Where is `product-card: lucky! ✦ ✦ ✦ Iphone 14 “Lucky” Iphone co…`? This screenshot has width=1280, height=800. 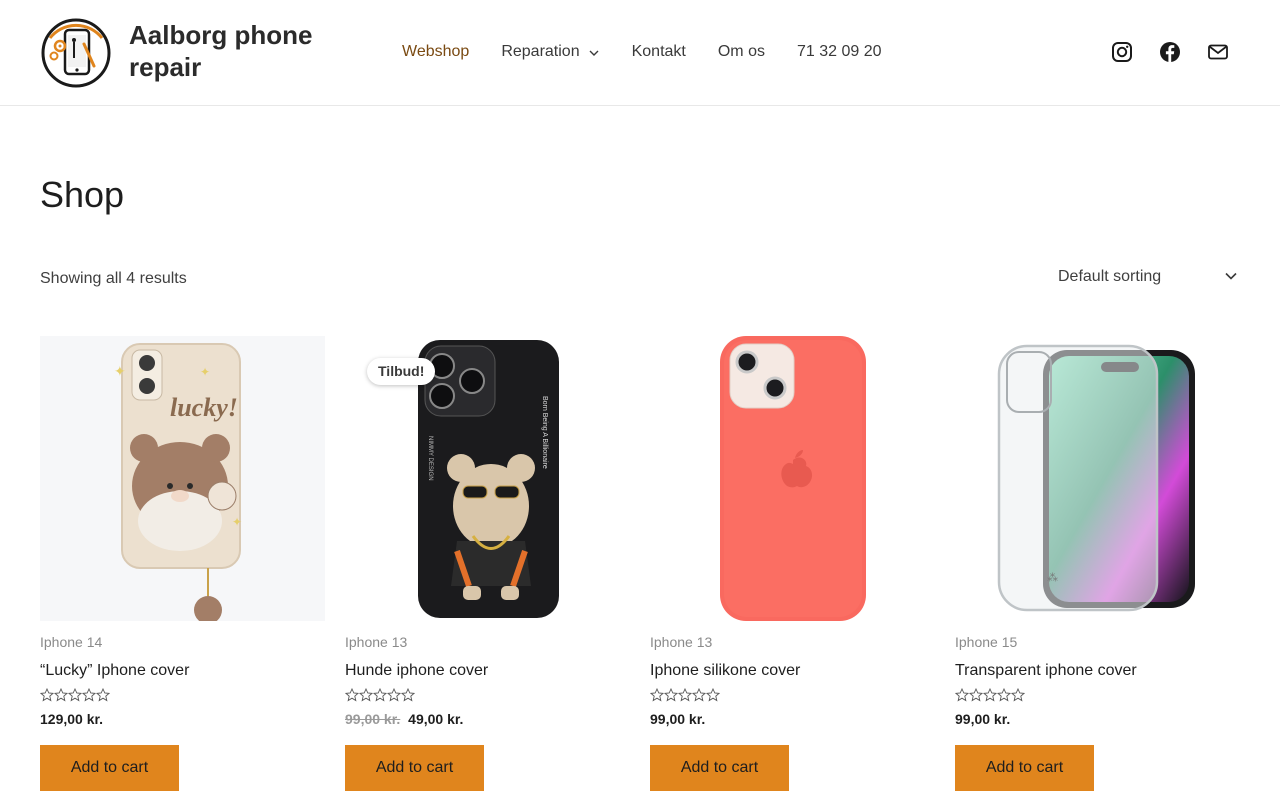 product-card: lucky! ✦ ✦ ✦ Iphone 14 “Lucky” Iphone co… is located at coordinates (182, 566).